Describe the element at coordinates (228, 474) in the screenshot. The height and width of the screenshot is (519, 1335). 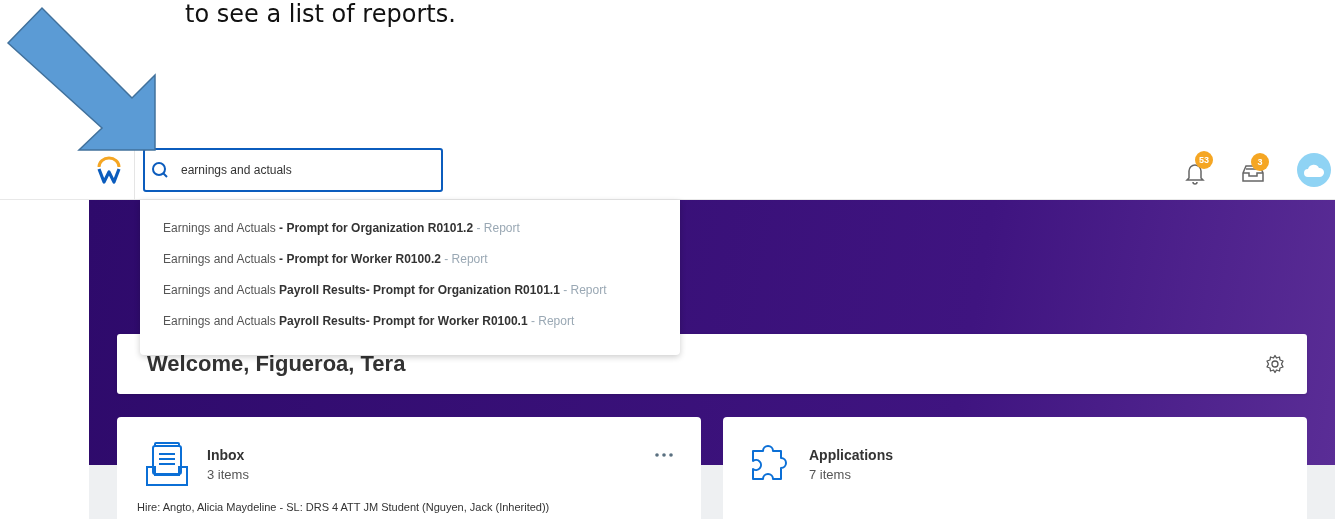
I see `item-count: 3 items` at that location.